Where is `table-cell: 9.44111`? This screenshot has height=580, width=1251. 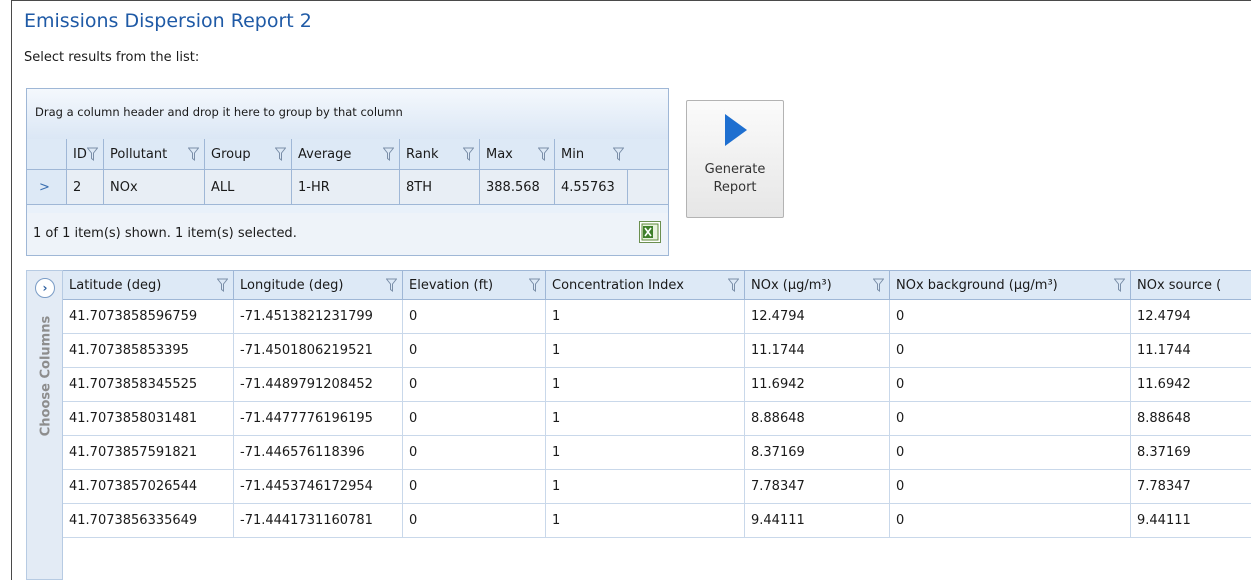
table-cell: 9.44111 is located at coordinates (817, 520).